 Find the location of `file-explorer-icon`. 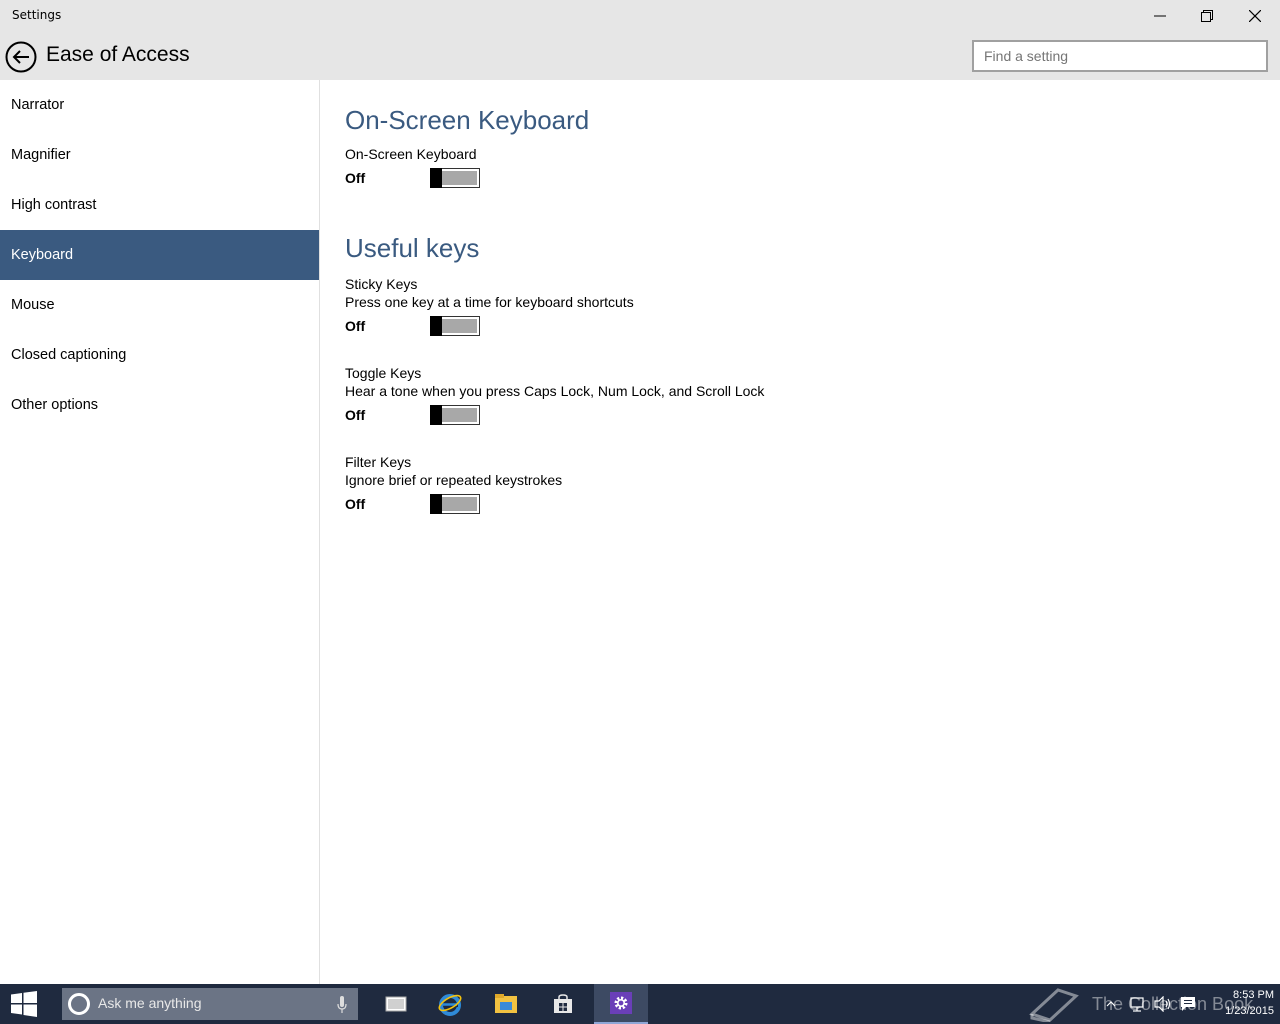

file-explorer-icon is located at coordinates (506, 1003).